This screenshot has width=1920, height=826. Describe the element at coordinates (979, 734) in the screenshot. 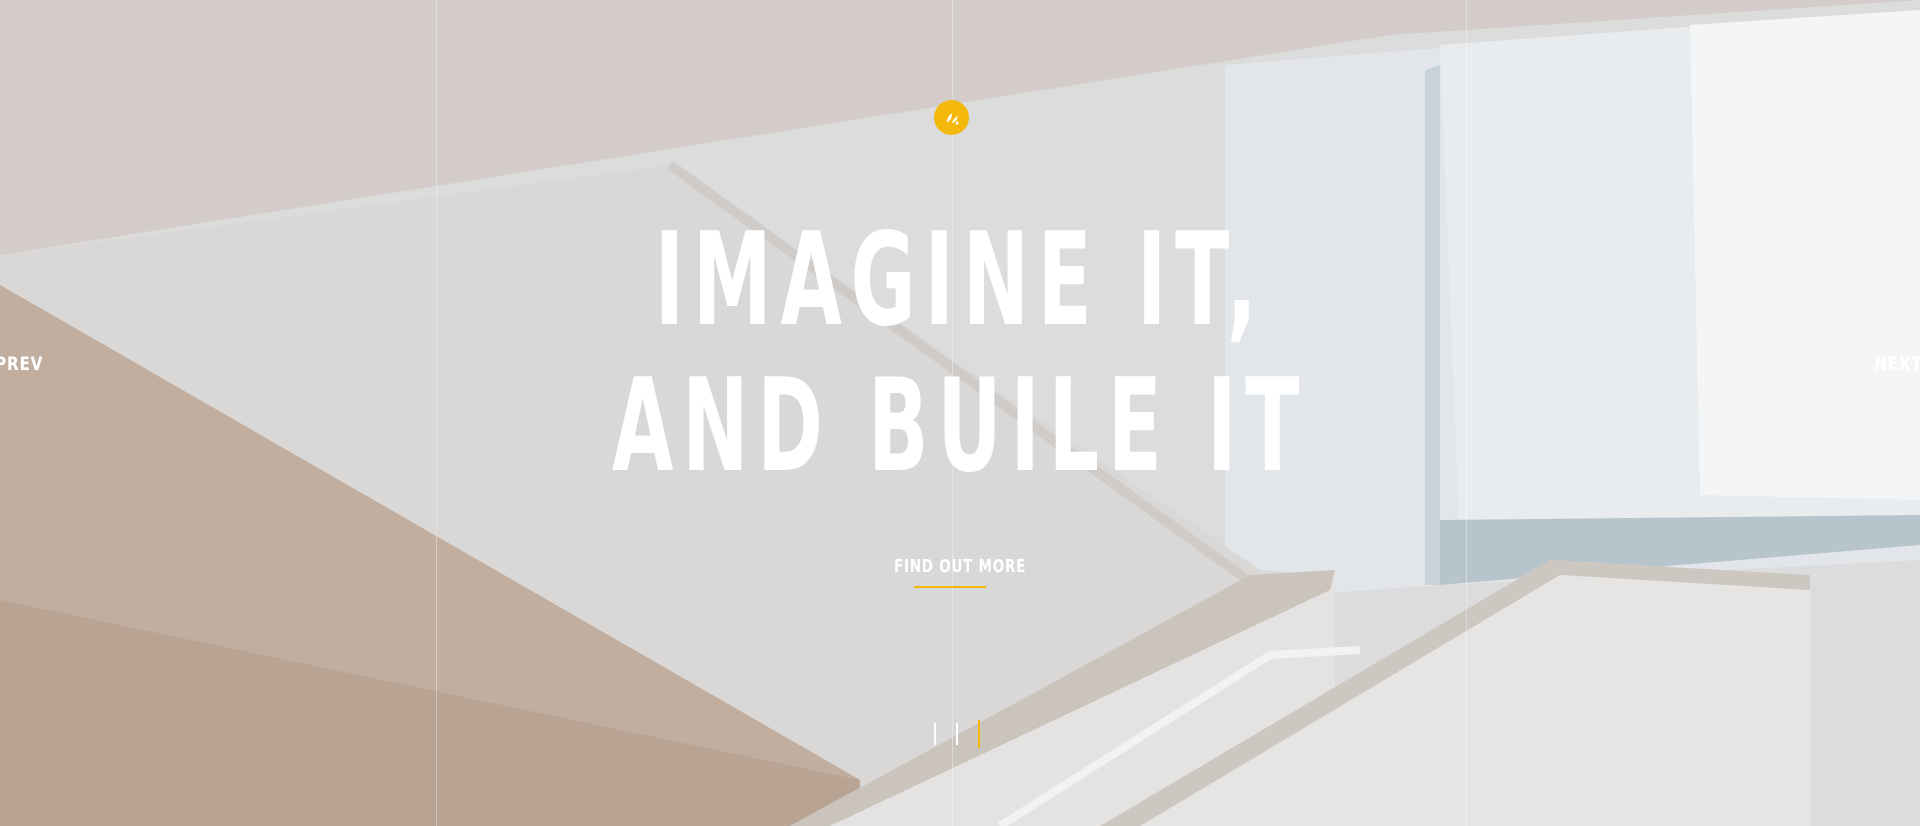

I see `pager-dot-3-active` at that location.